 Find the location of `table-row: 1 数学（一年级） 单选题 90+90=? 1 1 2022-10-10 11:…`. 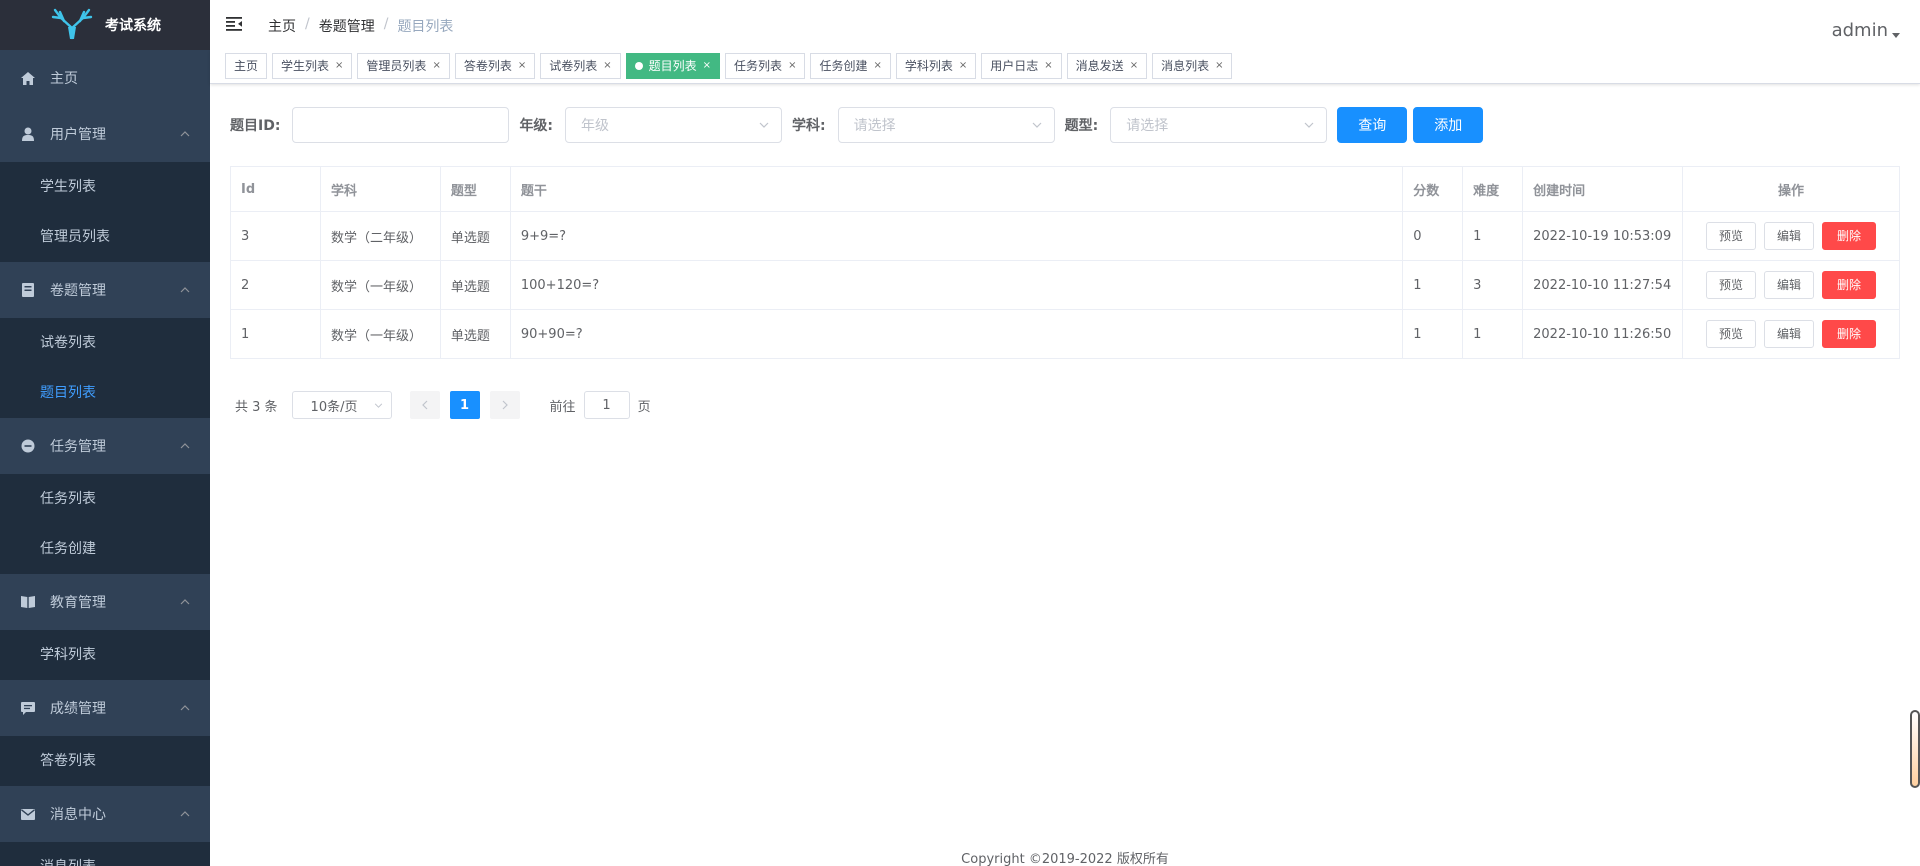

table-row: 1 数学（一年级） 单选题 90+90=? 1 1 2022-10-10 11:… is located at coordinates (1065, 334).